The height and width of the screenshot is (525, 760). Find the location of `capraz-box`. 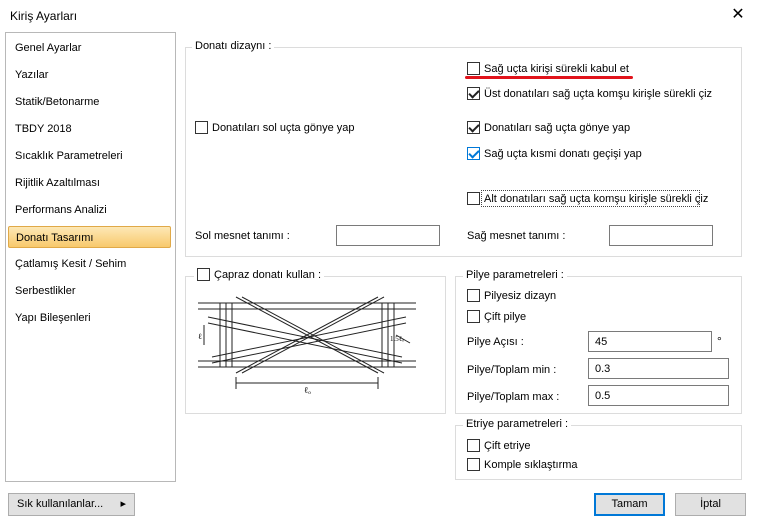

capraz-box is located at coordinates (203, 274).